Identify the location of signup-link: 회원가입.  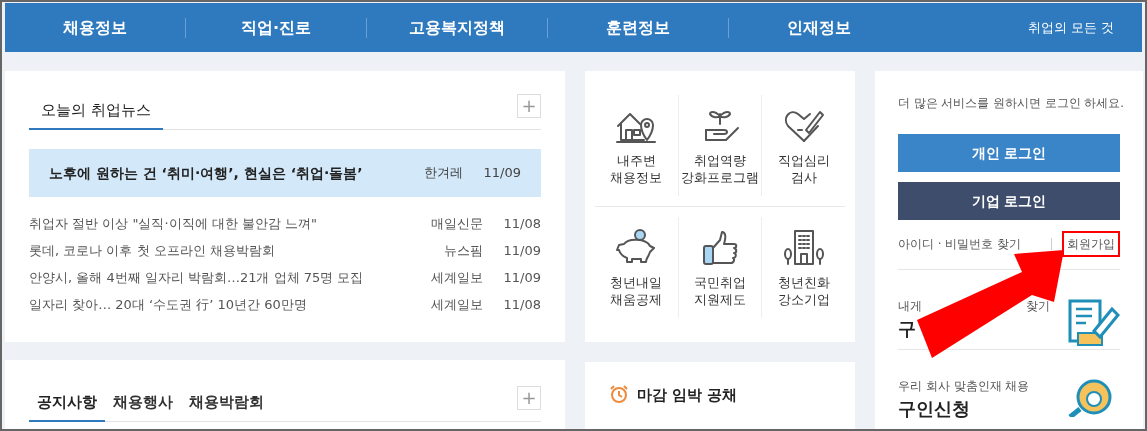
(1091, 244).